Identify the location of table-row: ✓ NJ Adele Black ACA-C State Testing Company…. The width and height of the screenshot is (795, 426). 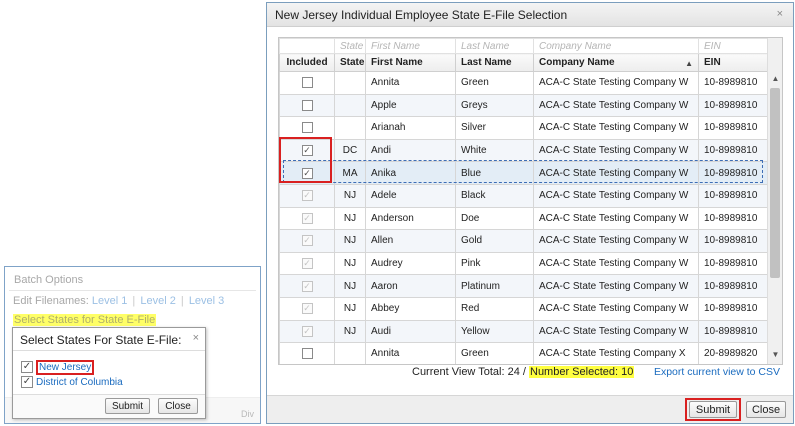
(524, 195).